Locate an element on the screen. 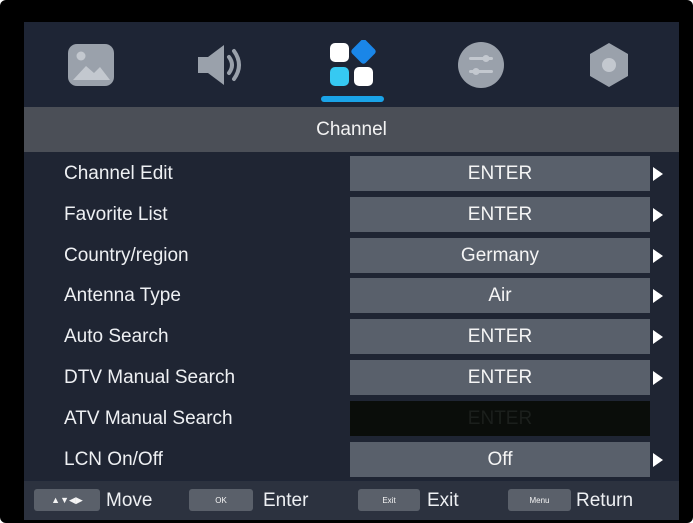  ok-key-icon: OK is located at coordinates (221, 500).